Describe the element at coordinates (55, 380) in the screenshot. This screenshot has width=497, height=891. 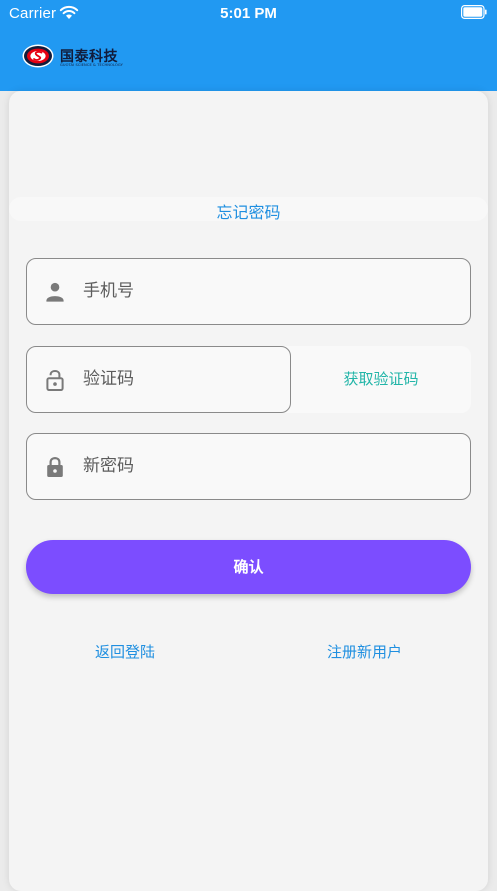
I see `lock-open-icon` at that location.